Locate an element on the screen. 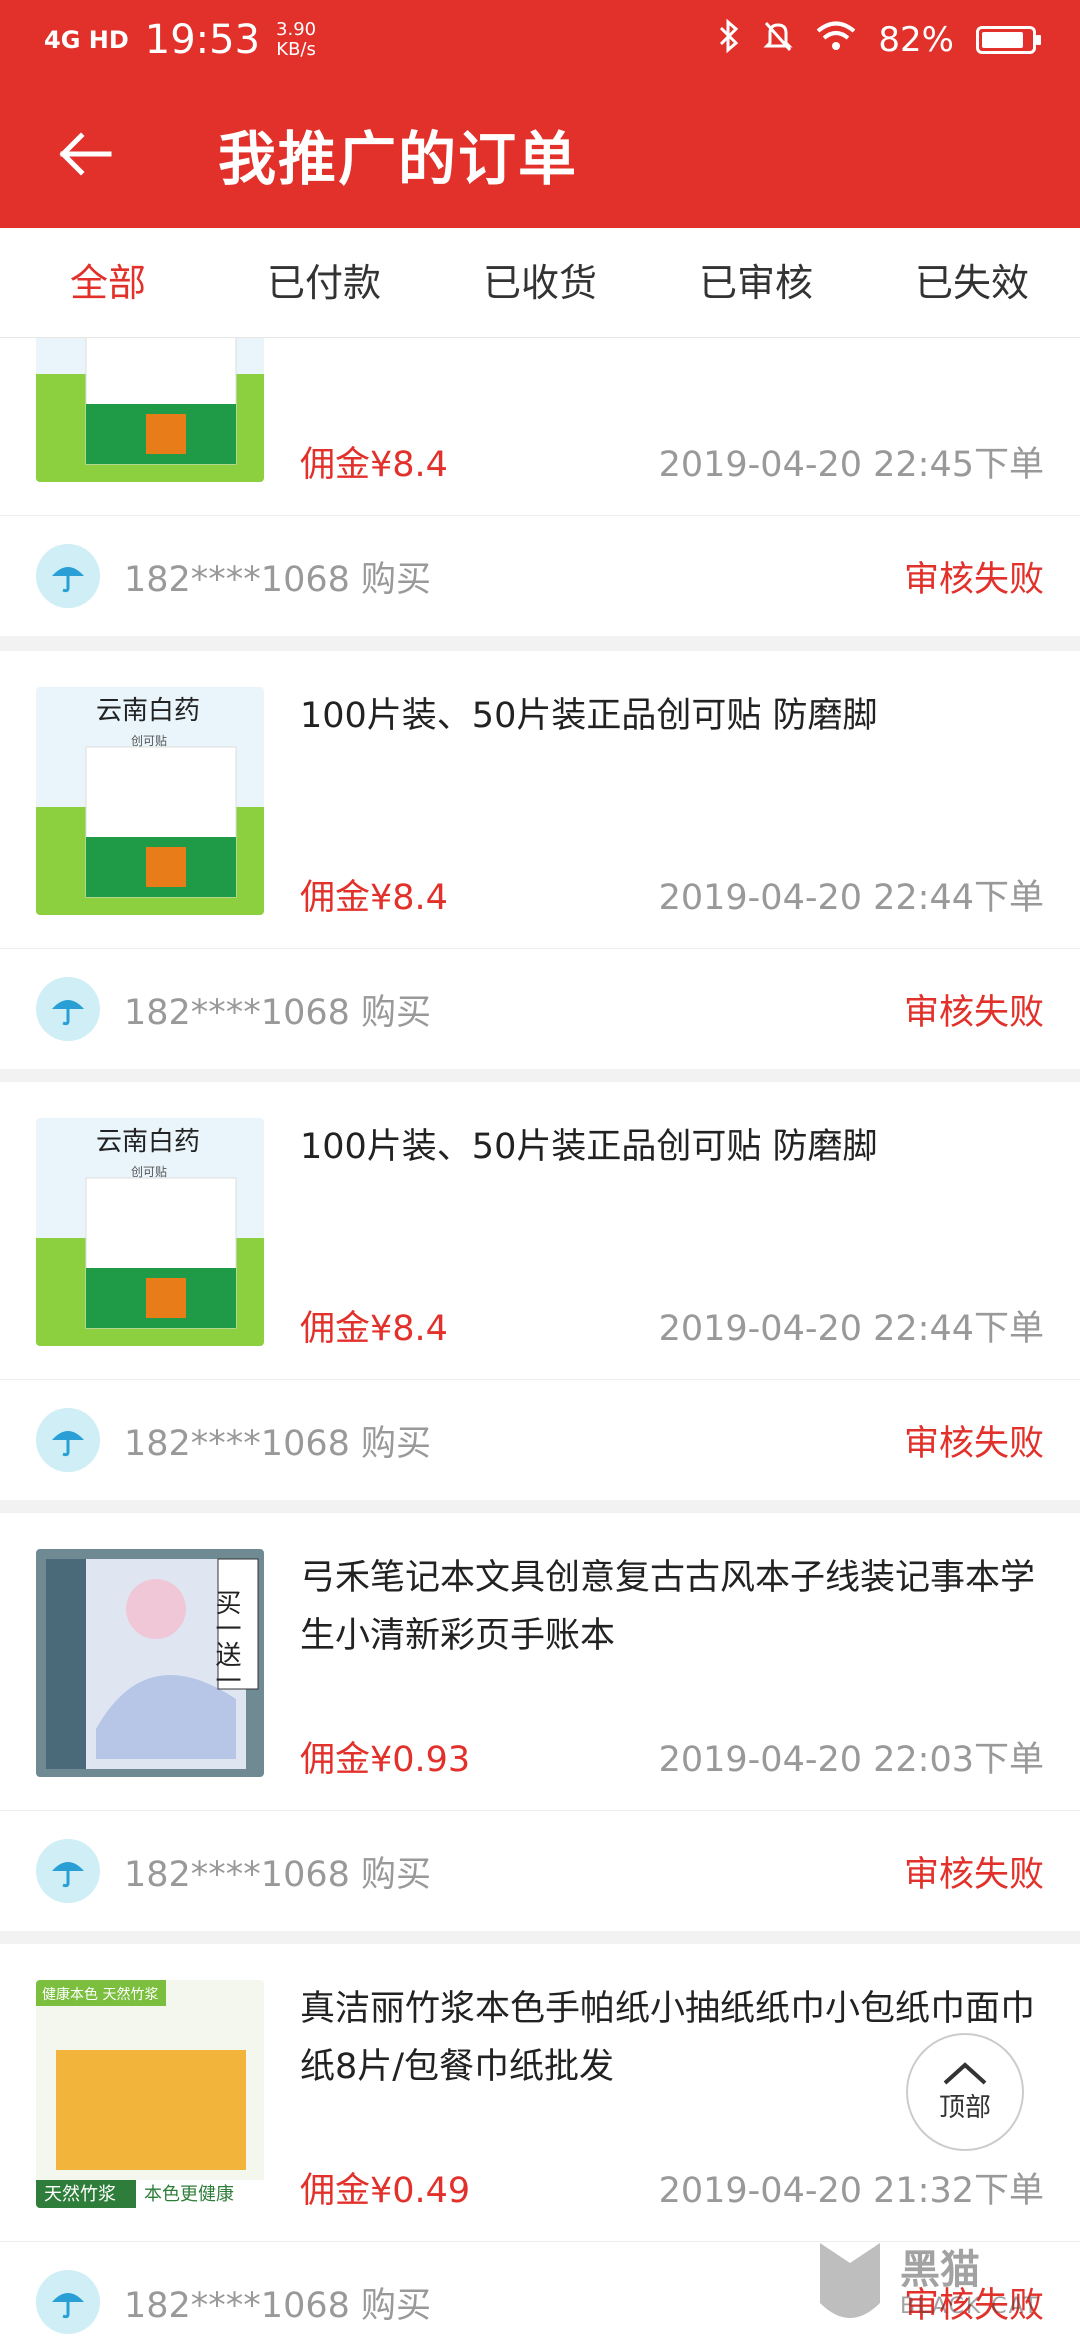 The image size is (1080, 2340). chevron-up-icon is located at coordinates (965, 2072).